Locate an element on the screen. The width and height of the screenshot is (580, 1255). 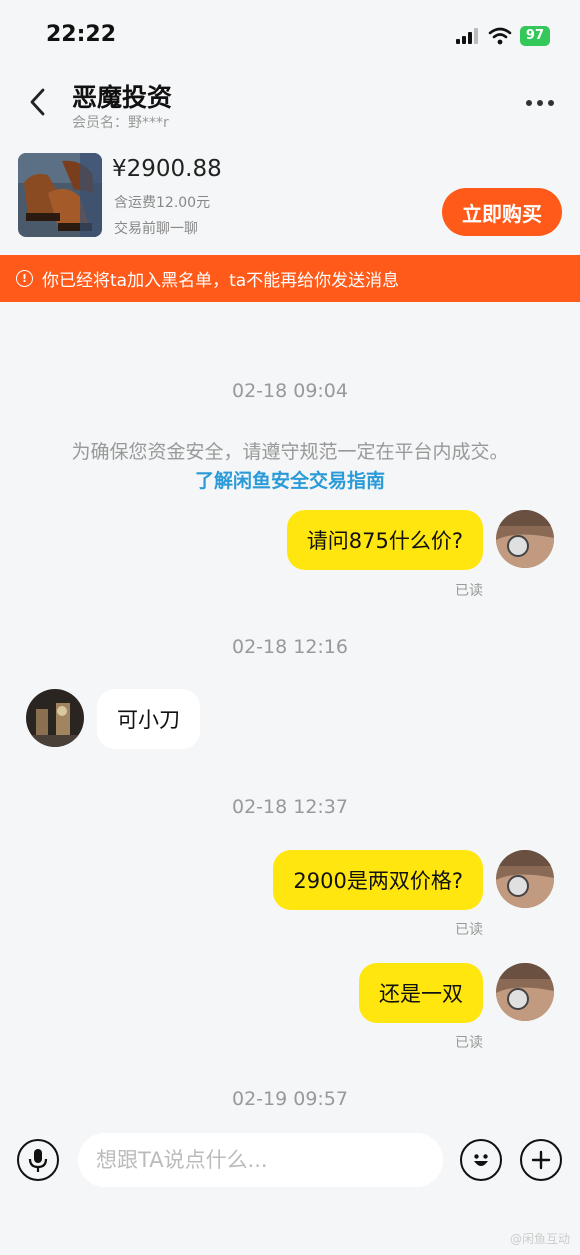
page-title: 恶魔投资 is located at coordinates (122, 97).